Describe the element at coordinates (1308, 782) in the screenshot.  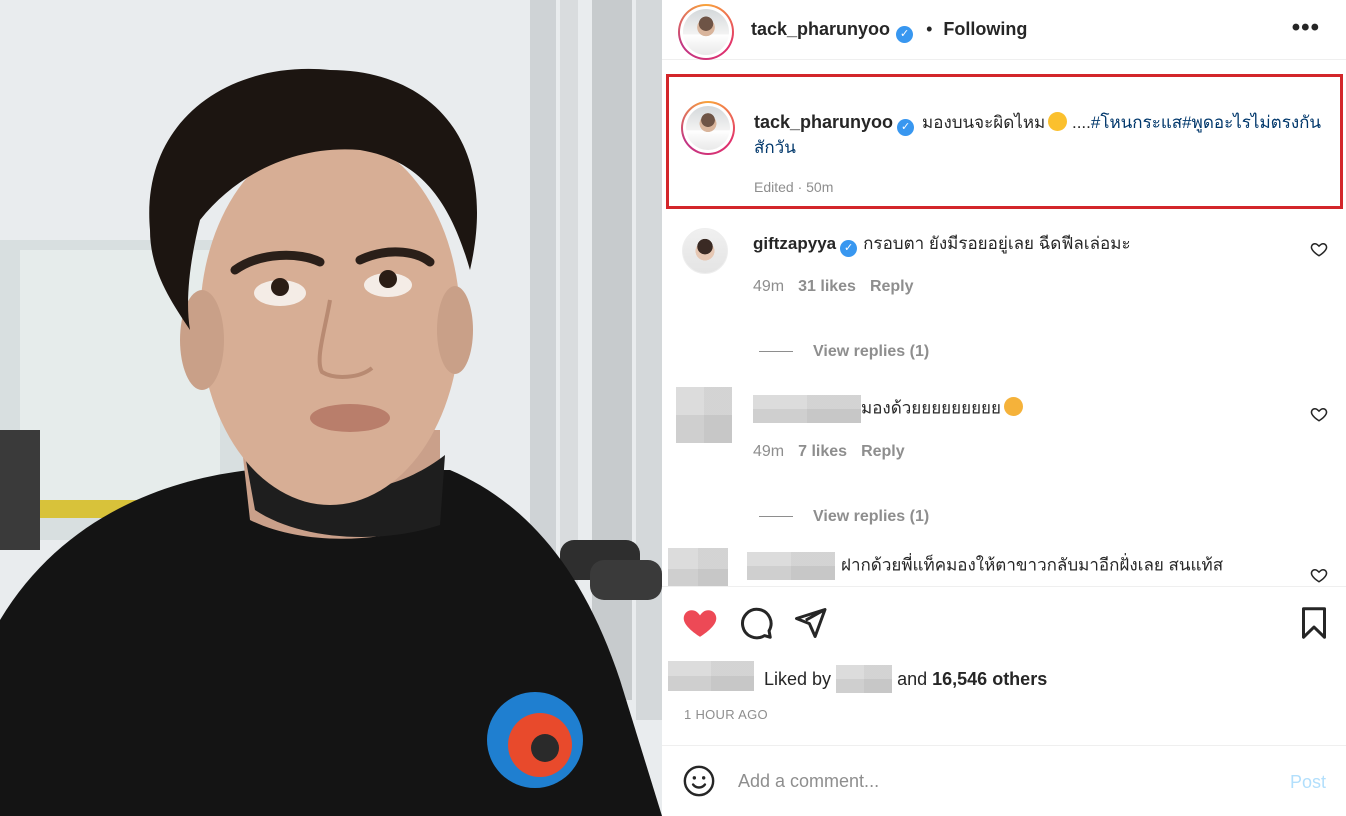
I see `post-button: Post` at that location.